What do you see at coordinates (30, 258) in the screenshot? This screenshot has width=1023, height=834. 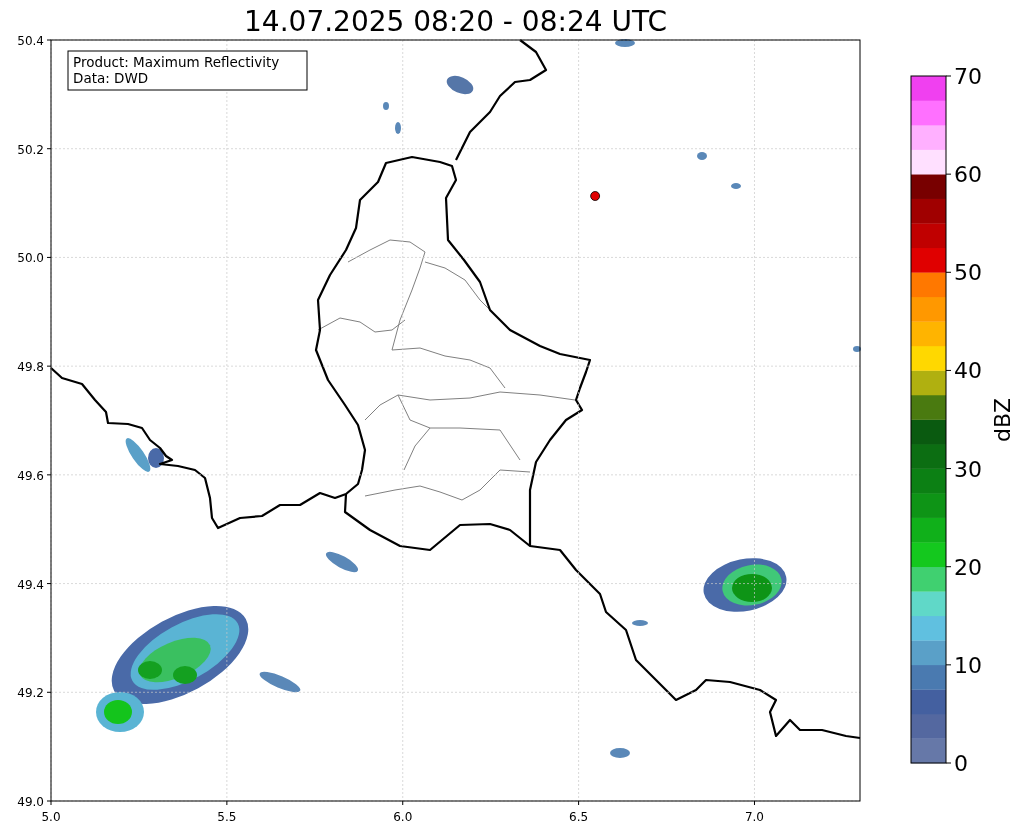 I see `y-tick-label: 50.0` at bounding box center [30, 258].